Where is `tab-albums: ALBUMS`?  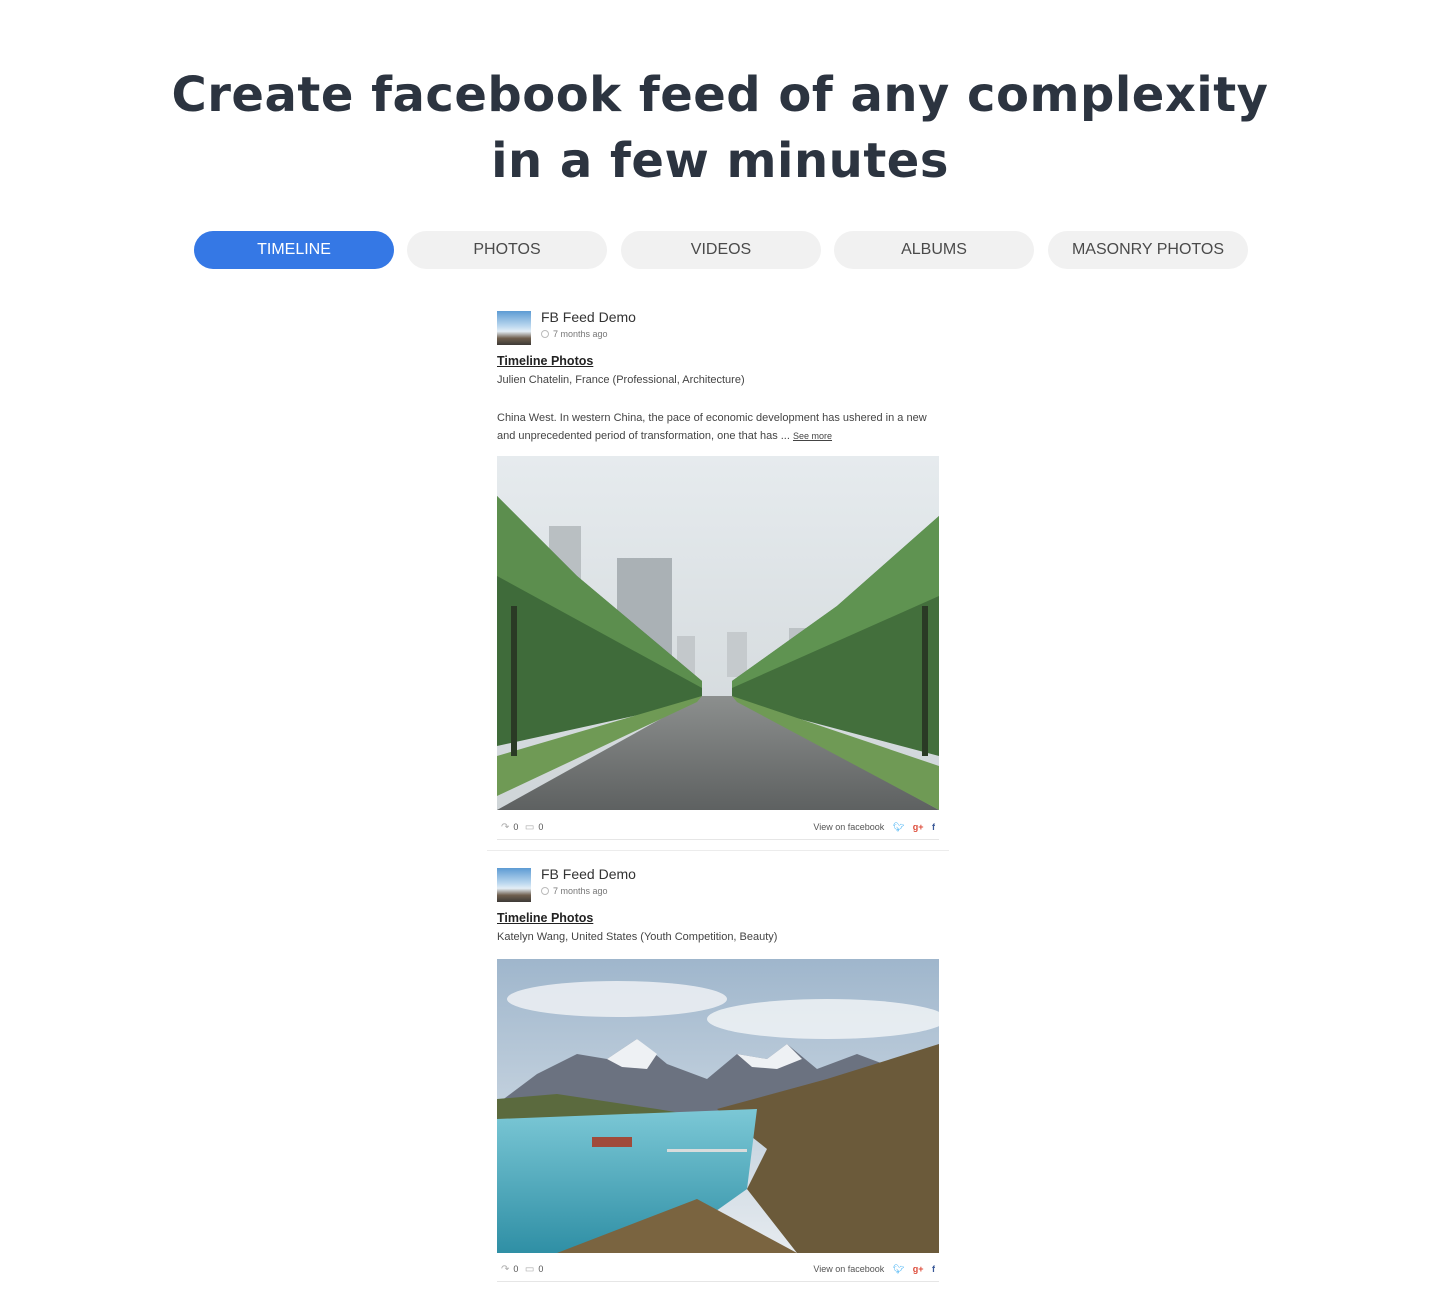 tab-albums: ALBUMS is located at coordinates (934, 250).